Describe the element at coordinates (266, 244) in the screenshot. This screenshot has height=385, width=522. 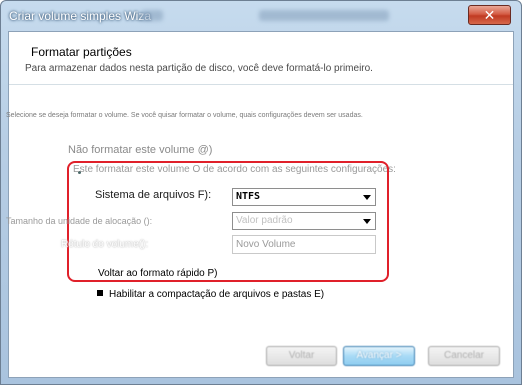
I see `volume-label-value: Novo Volume` at that location.